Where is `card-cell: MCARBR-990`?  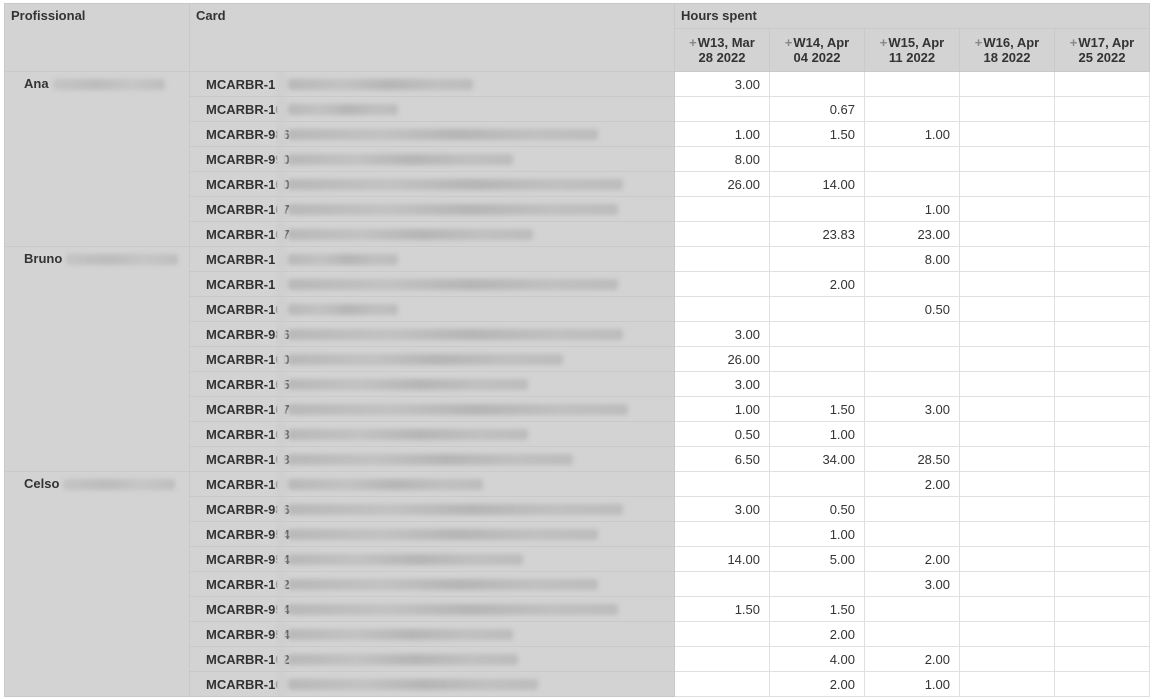
card-cell: MCARBR-990 is located at coordinates (432, 159).